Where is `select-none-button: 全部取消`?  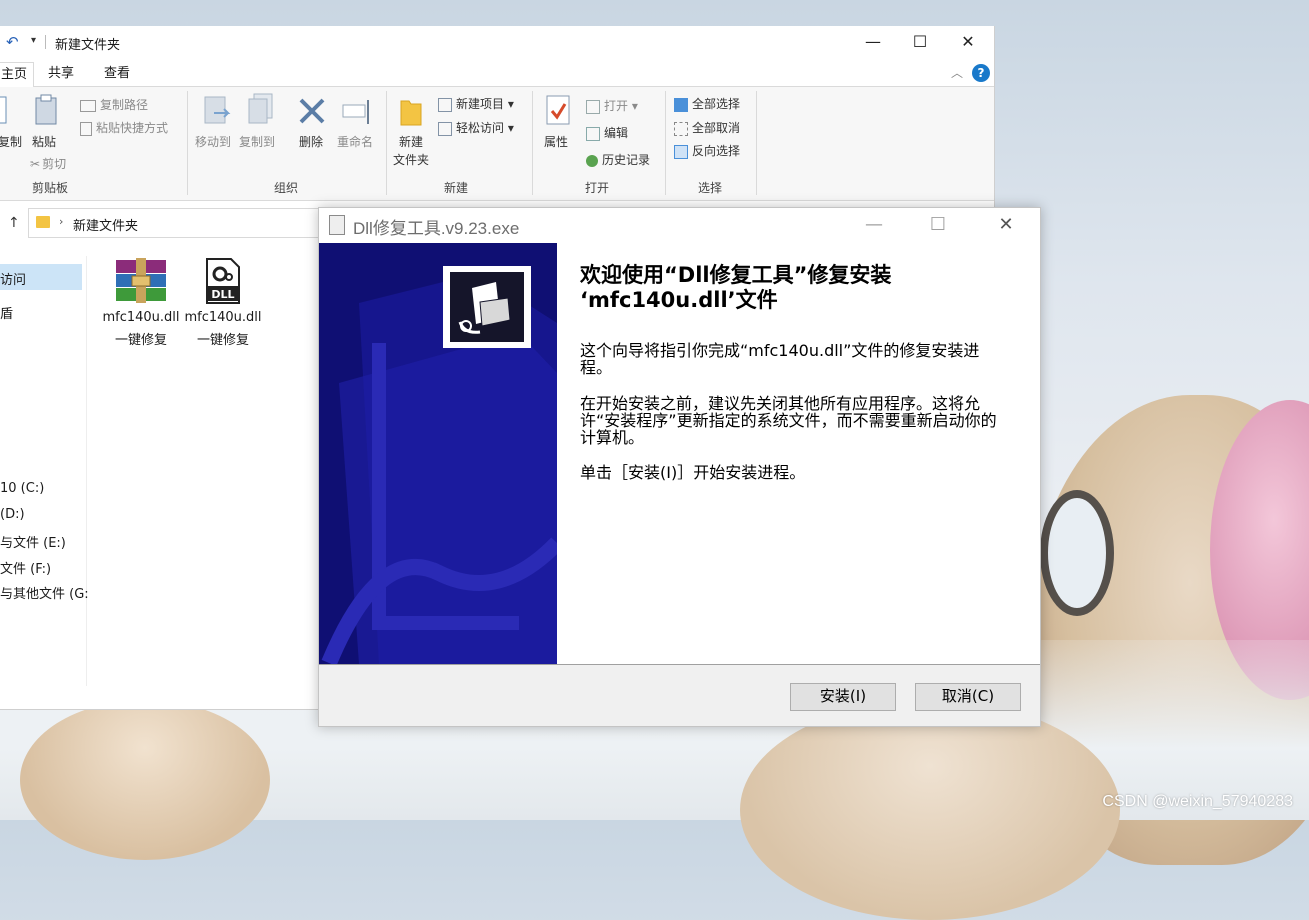
select-none-button: 全部取消 is located at coordinates (707, 127).